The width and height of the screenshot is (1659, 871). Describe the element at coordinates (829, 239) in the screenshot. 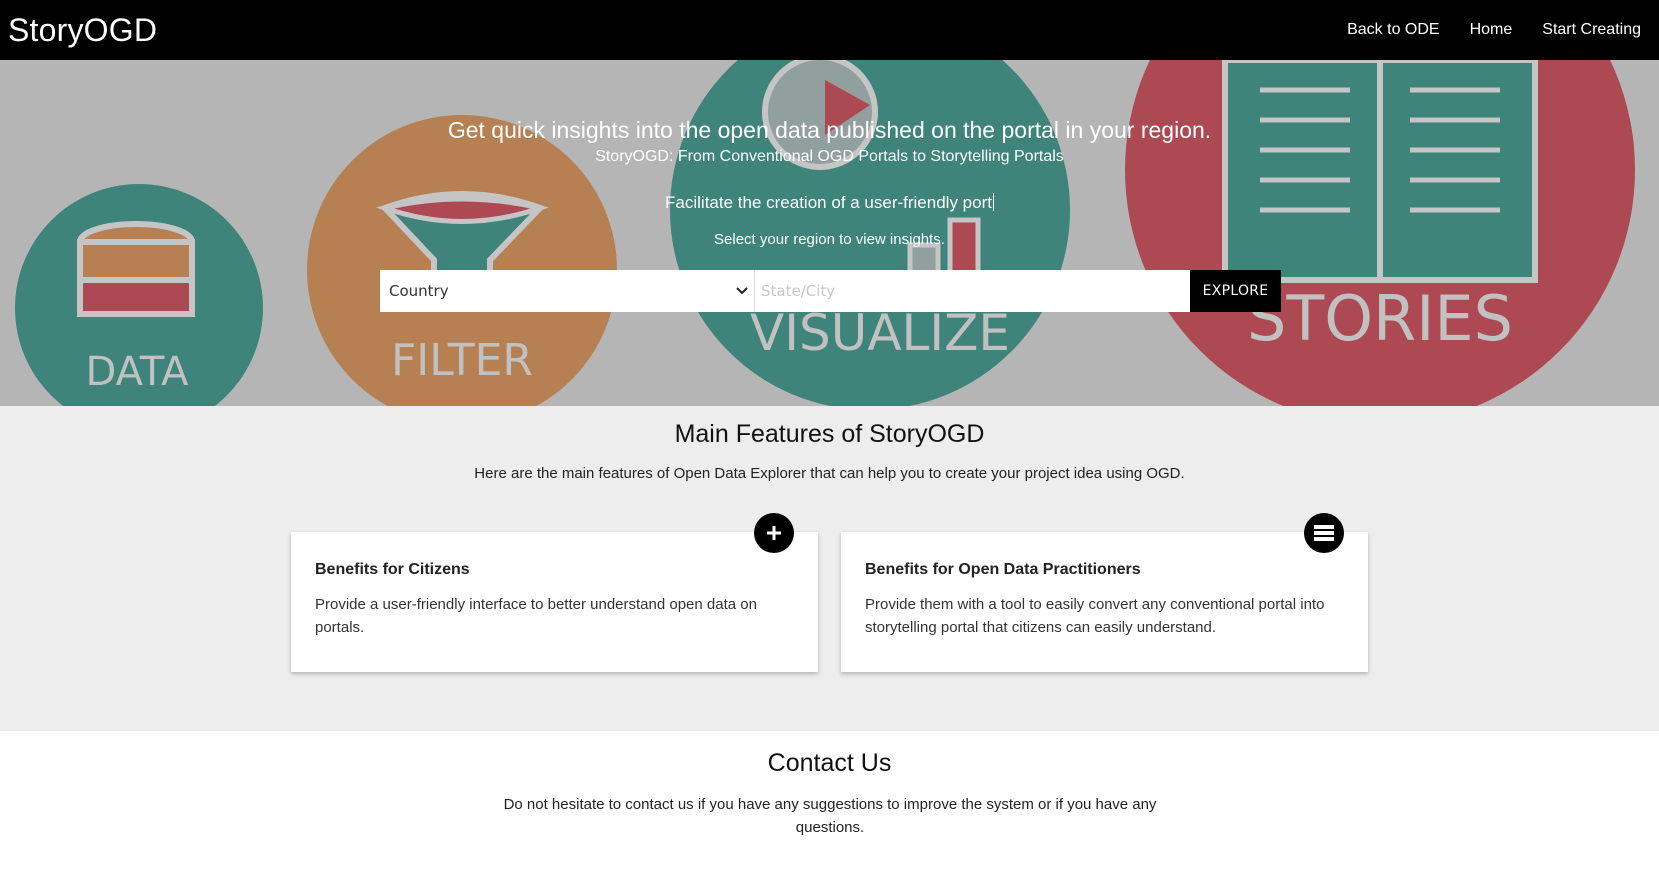

I see `region-select-hint: Select your region to view insights.` at that location.